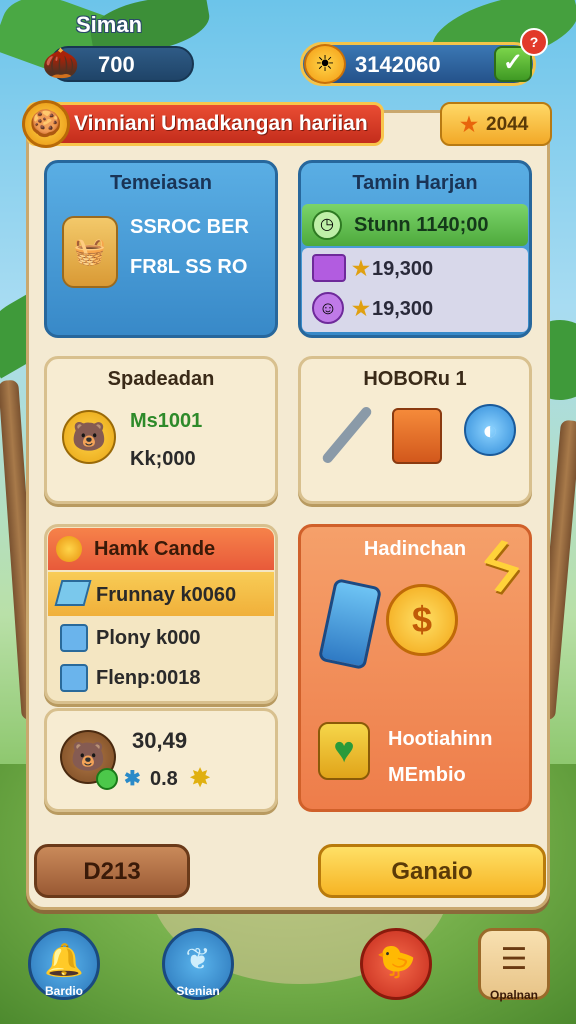  I want to click on cookie-icon: 🍪, so click(46, 124).